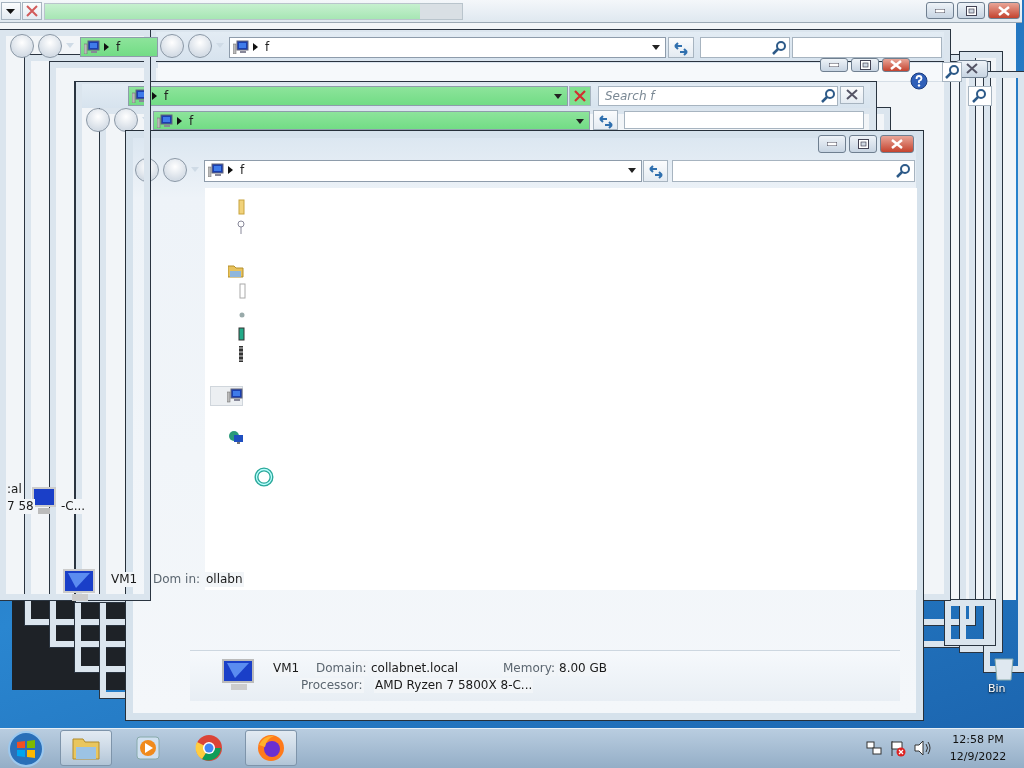  Describe the element at coordinates (241, 227) in the screenshot. I see `key-icon` at that location.